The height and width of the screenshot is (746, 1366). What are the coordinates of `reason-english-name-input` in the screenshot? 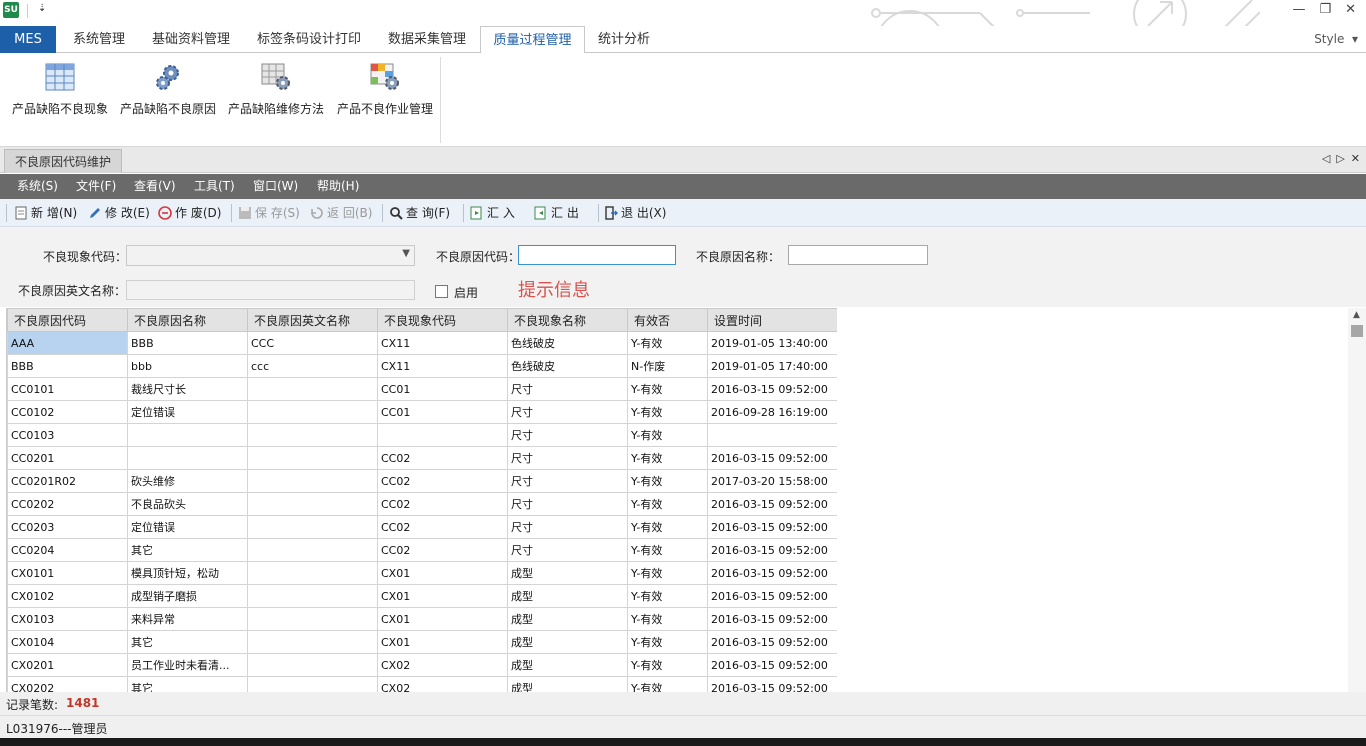 It's located at (270, 290).